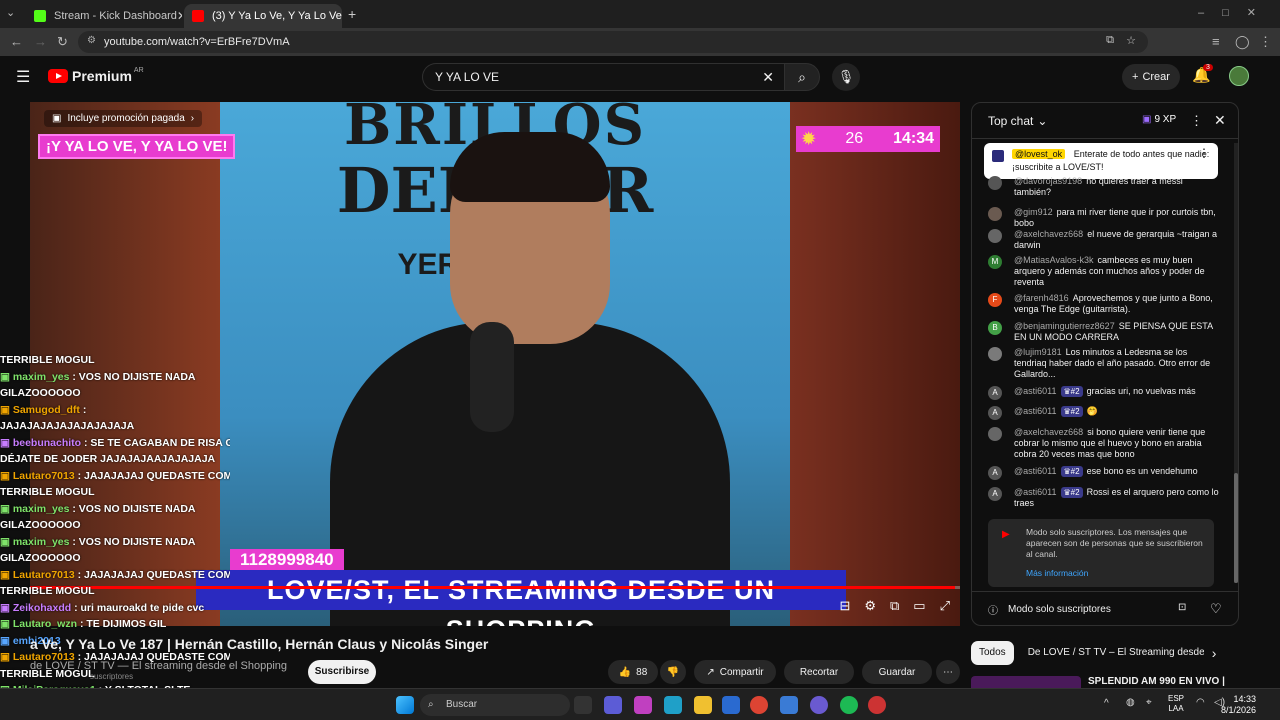  Describe the element at coordinates (1220, 120) in the screenshot. I see `close-chat-icon: ✕` at that location.